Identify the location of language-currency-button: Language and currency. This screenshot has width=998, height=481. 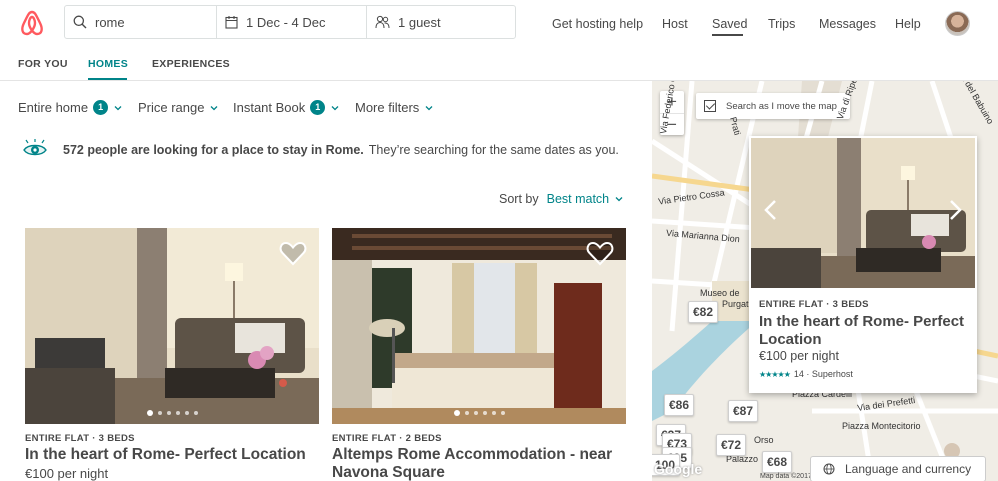
(898, 468).